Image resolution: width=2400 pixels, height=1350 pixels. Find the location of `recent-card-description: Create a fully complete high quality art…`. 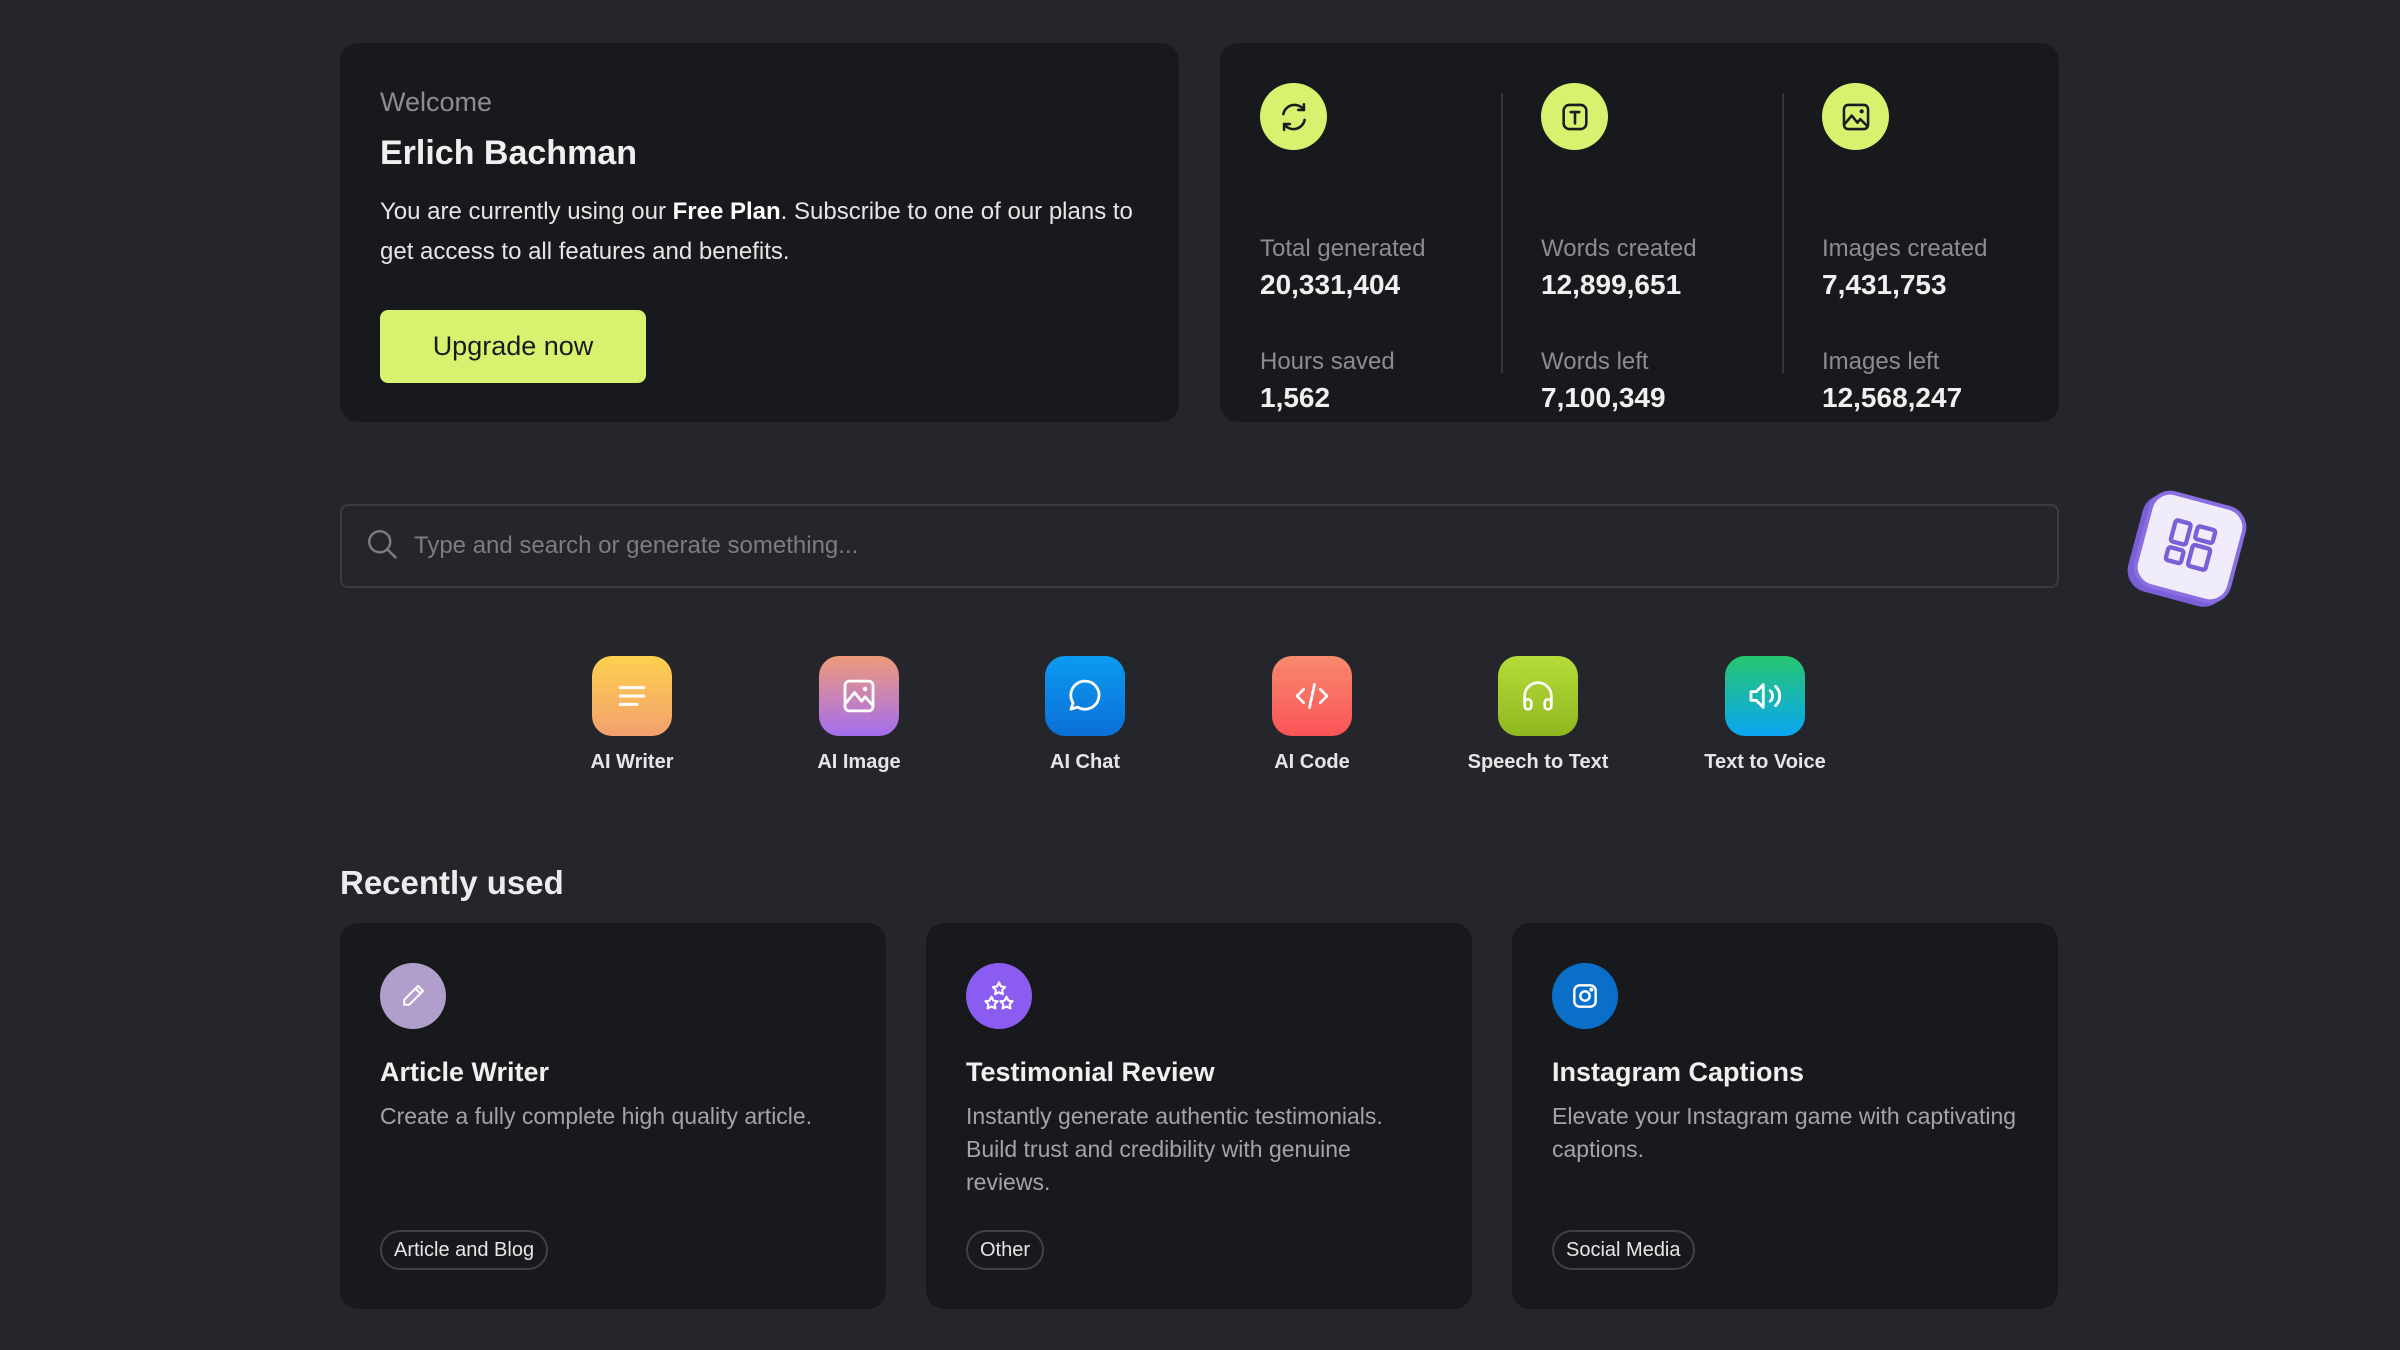

recent-card-description: Create a fully complete high quality art… is located at coordinates (596, 1116).